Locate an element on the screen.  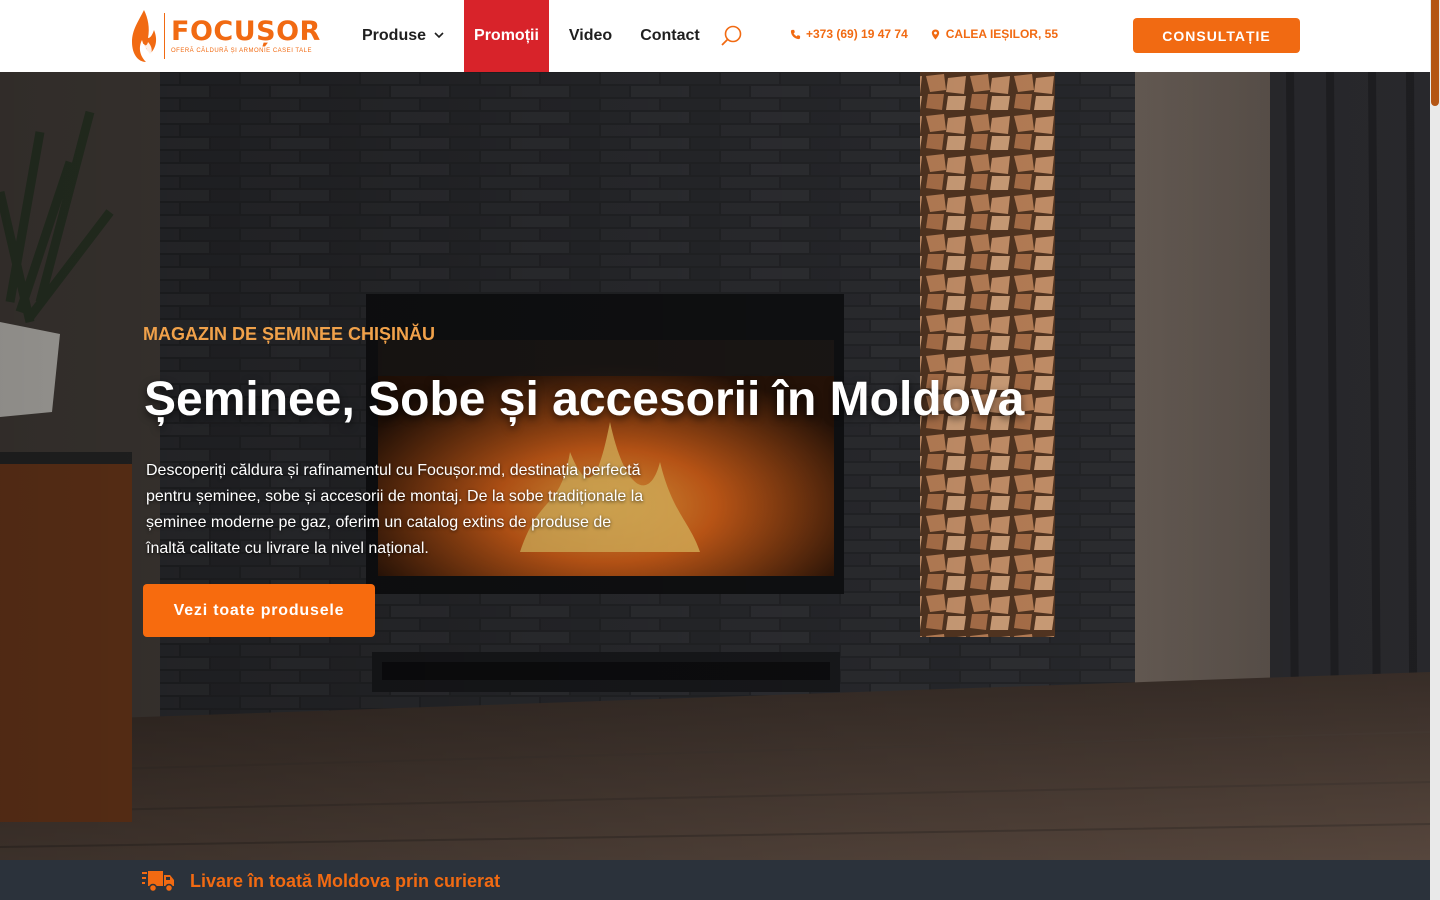
map-pin-icon is located at coordinates (935, 34).